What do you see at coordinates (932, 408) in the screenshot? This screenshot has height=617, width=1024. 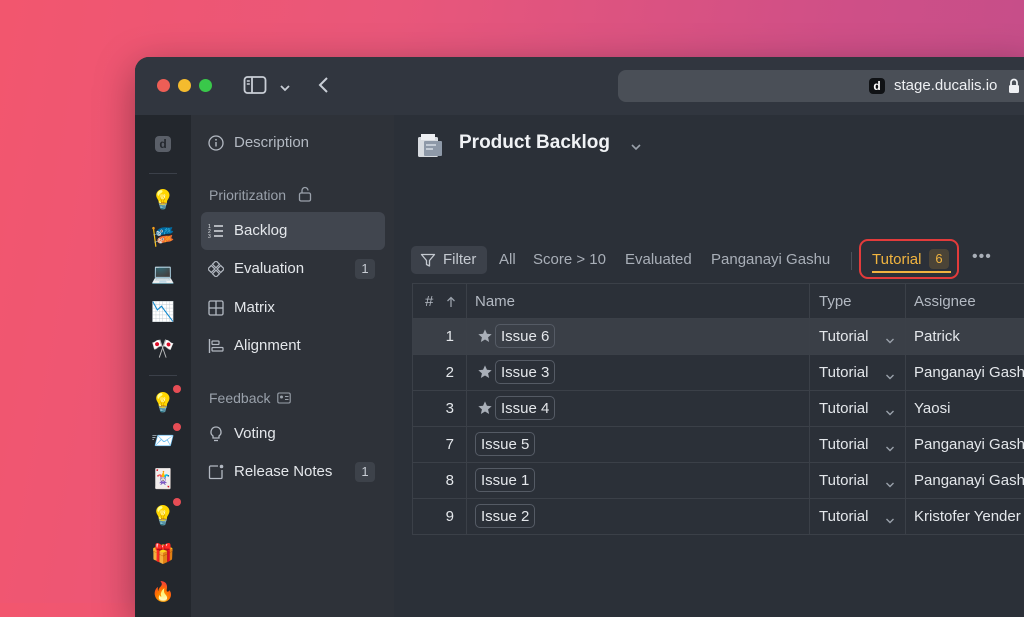 I see `row-assignee: Yaosi` at bounding box center [932, 408].